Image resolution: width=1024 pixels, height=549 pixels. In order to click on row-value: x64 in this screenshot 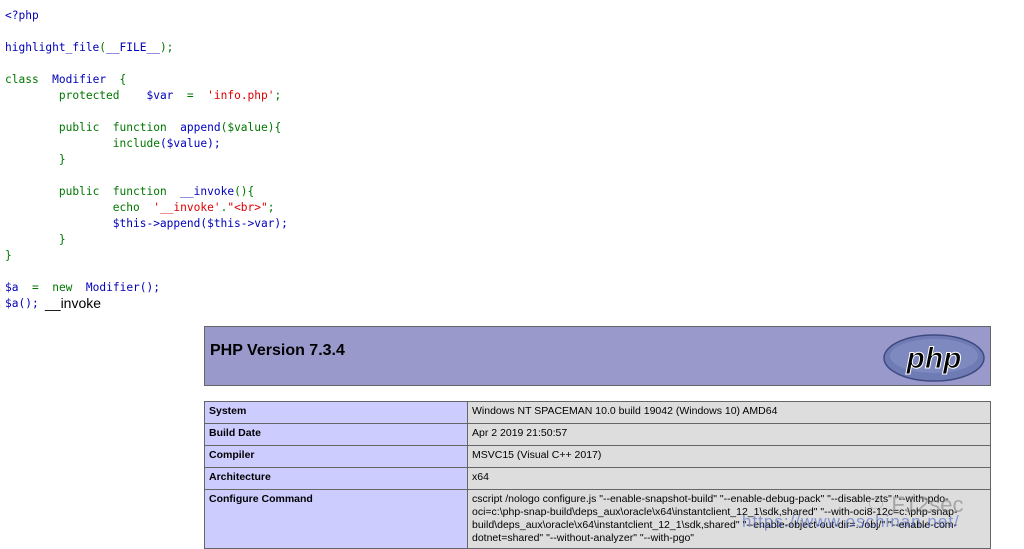, I will do `click(729, 478)`.